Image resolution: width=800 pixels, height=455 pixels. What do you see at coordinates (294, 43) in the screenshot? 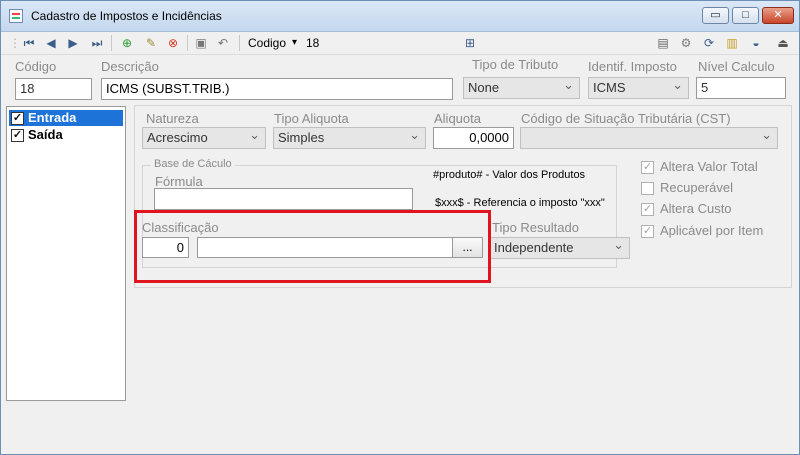
I see `chevron-down-icon: ▾` at bounding box center [294, 43].